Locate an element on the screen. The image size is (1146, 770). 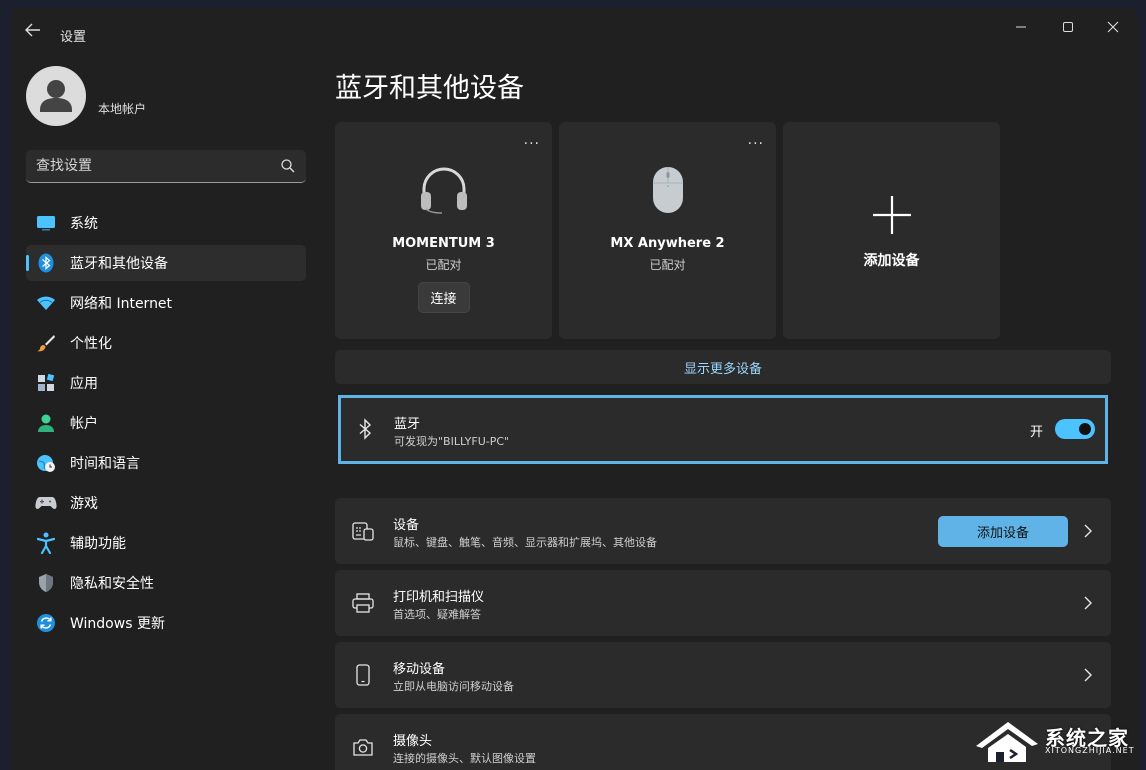
row-title: 打印机和扫描仪 is located at coordinates (439, 597).